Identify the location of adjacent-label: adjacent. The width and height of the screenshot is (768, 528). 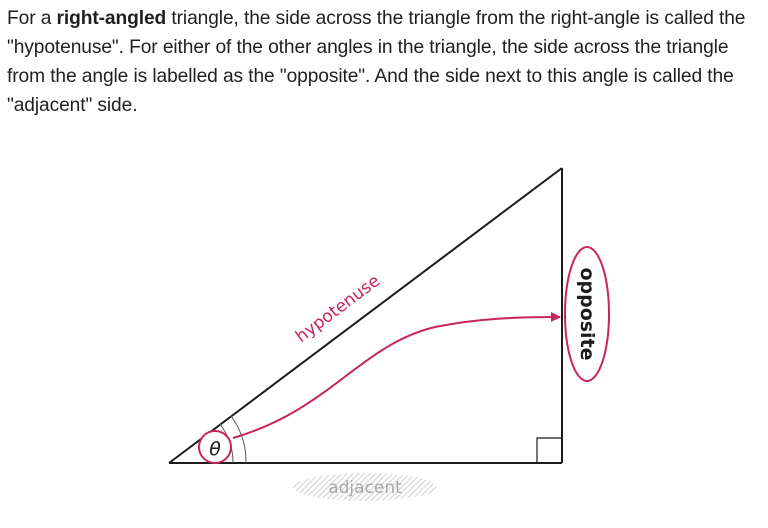
(365, 488).